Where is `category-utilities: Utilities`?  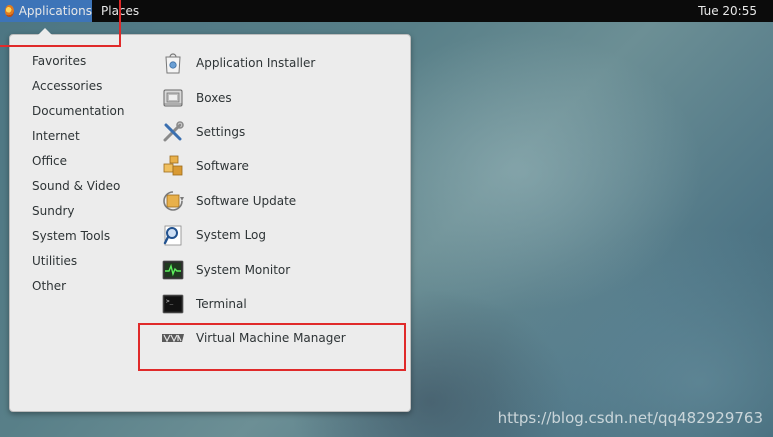
category-utilities: Utilities is located at coordinates (87, 261).